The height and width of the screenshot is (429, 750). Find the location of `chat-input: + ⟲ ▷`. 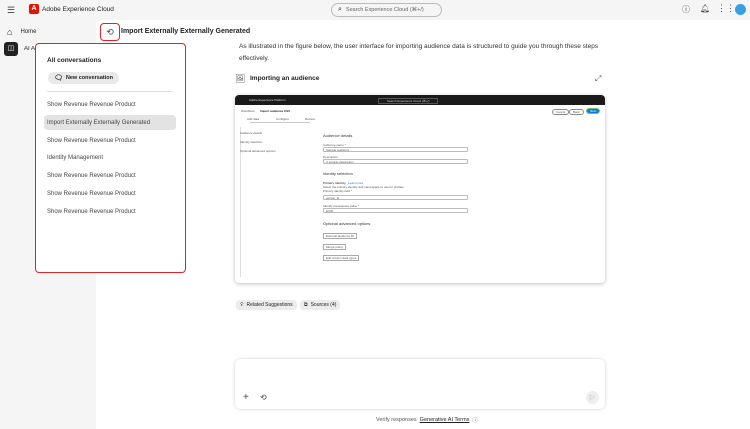

chat-input: + ⟲ ▷ is located at coordinates (420, 384).